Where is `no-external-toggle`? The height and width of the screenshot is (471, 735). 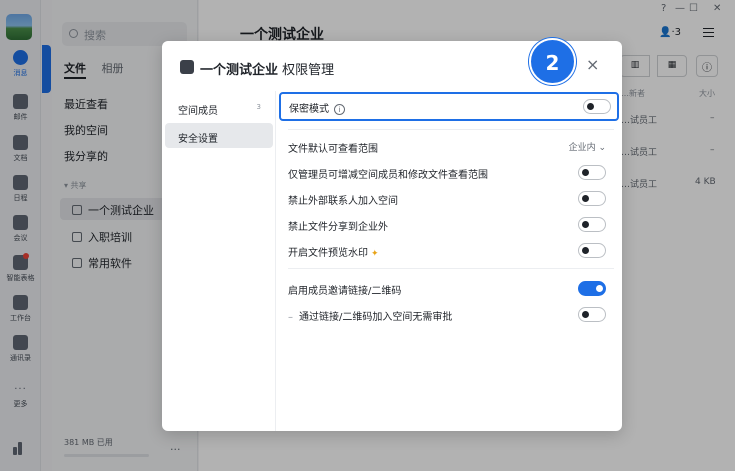 no-external-toggle is located at coordinates (592, 198).